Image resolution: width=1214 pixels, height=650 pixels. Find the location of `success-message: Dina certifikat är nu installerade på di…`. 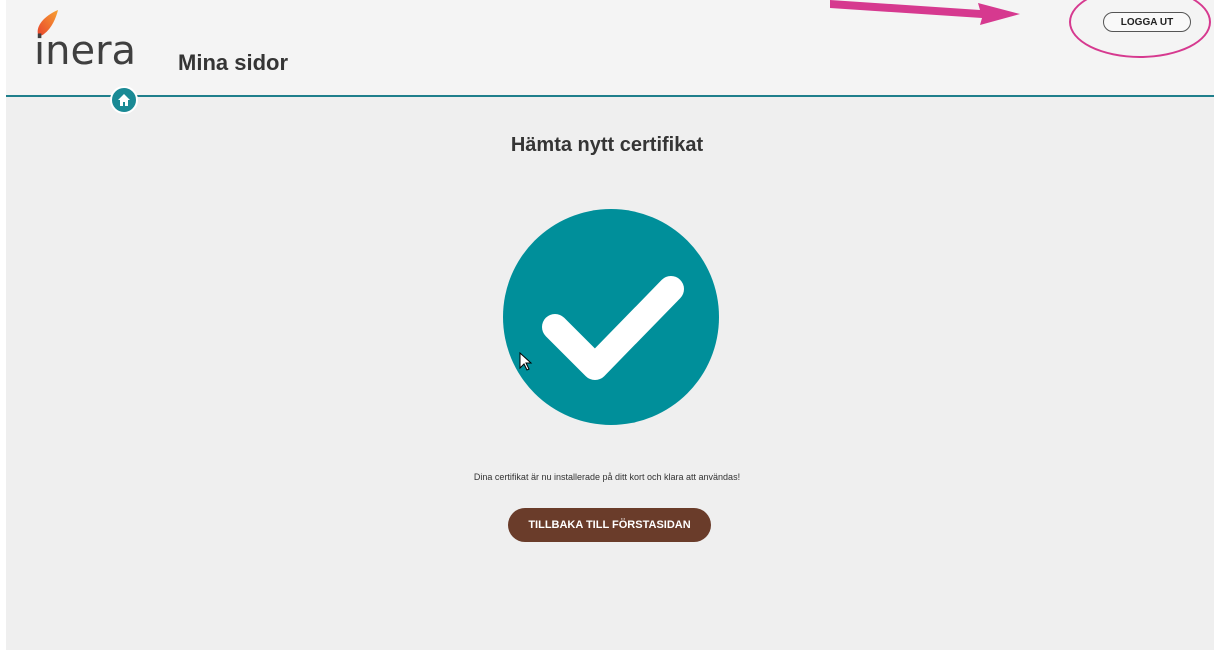

success-message: Dina certifikat är nu installerade på di… is located at coordinates (607, 477).